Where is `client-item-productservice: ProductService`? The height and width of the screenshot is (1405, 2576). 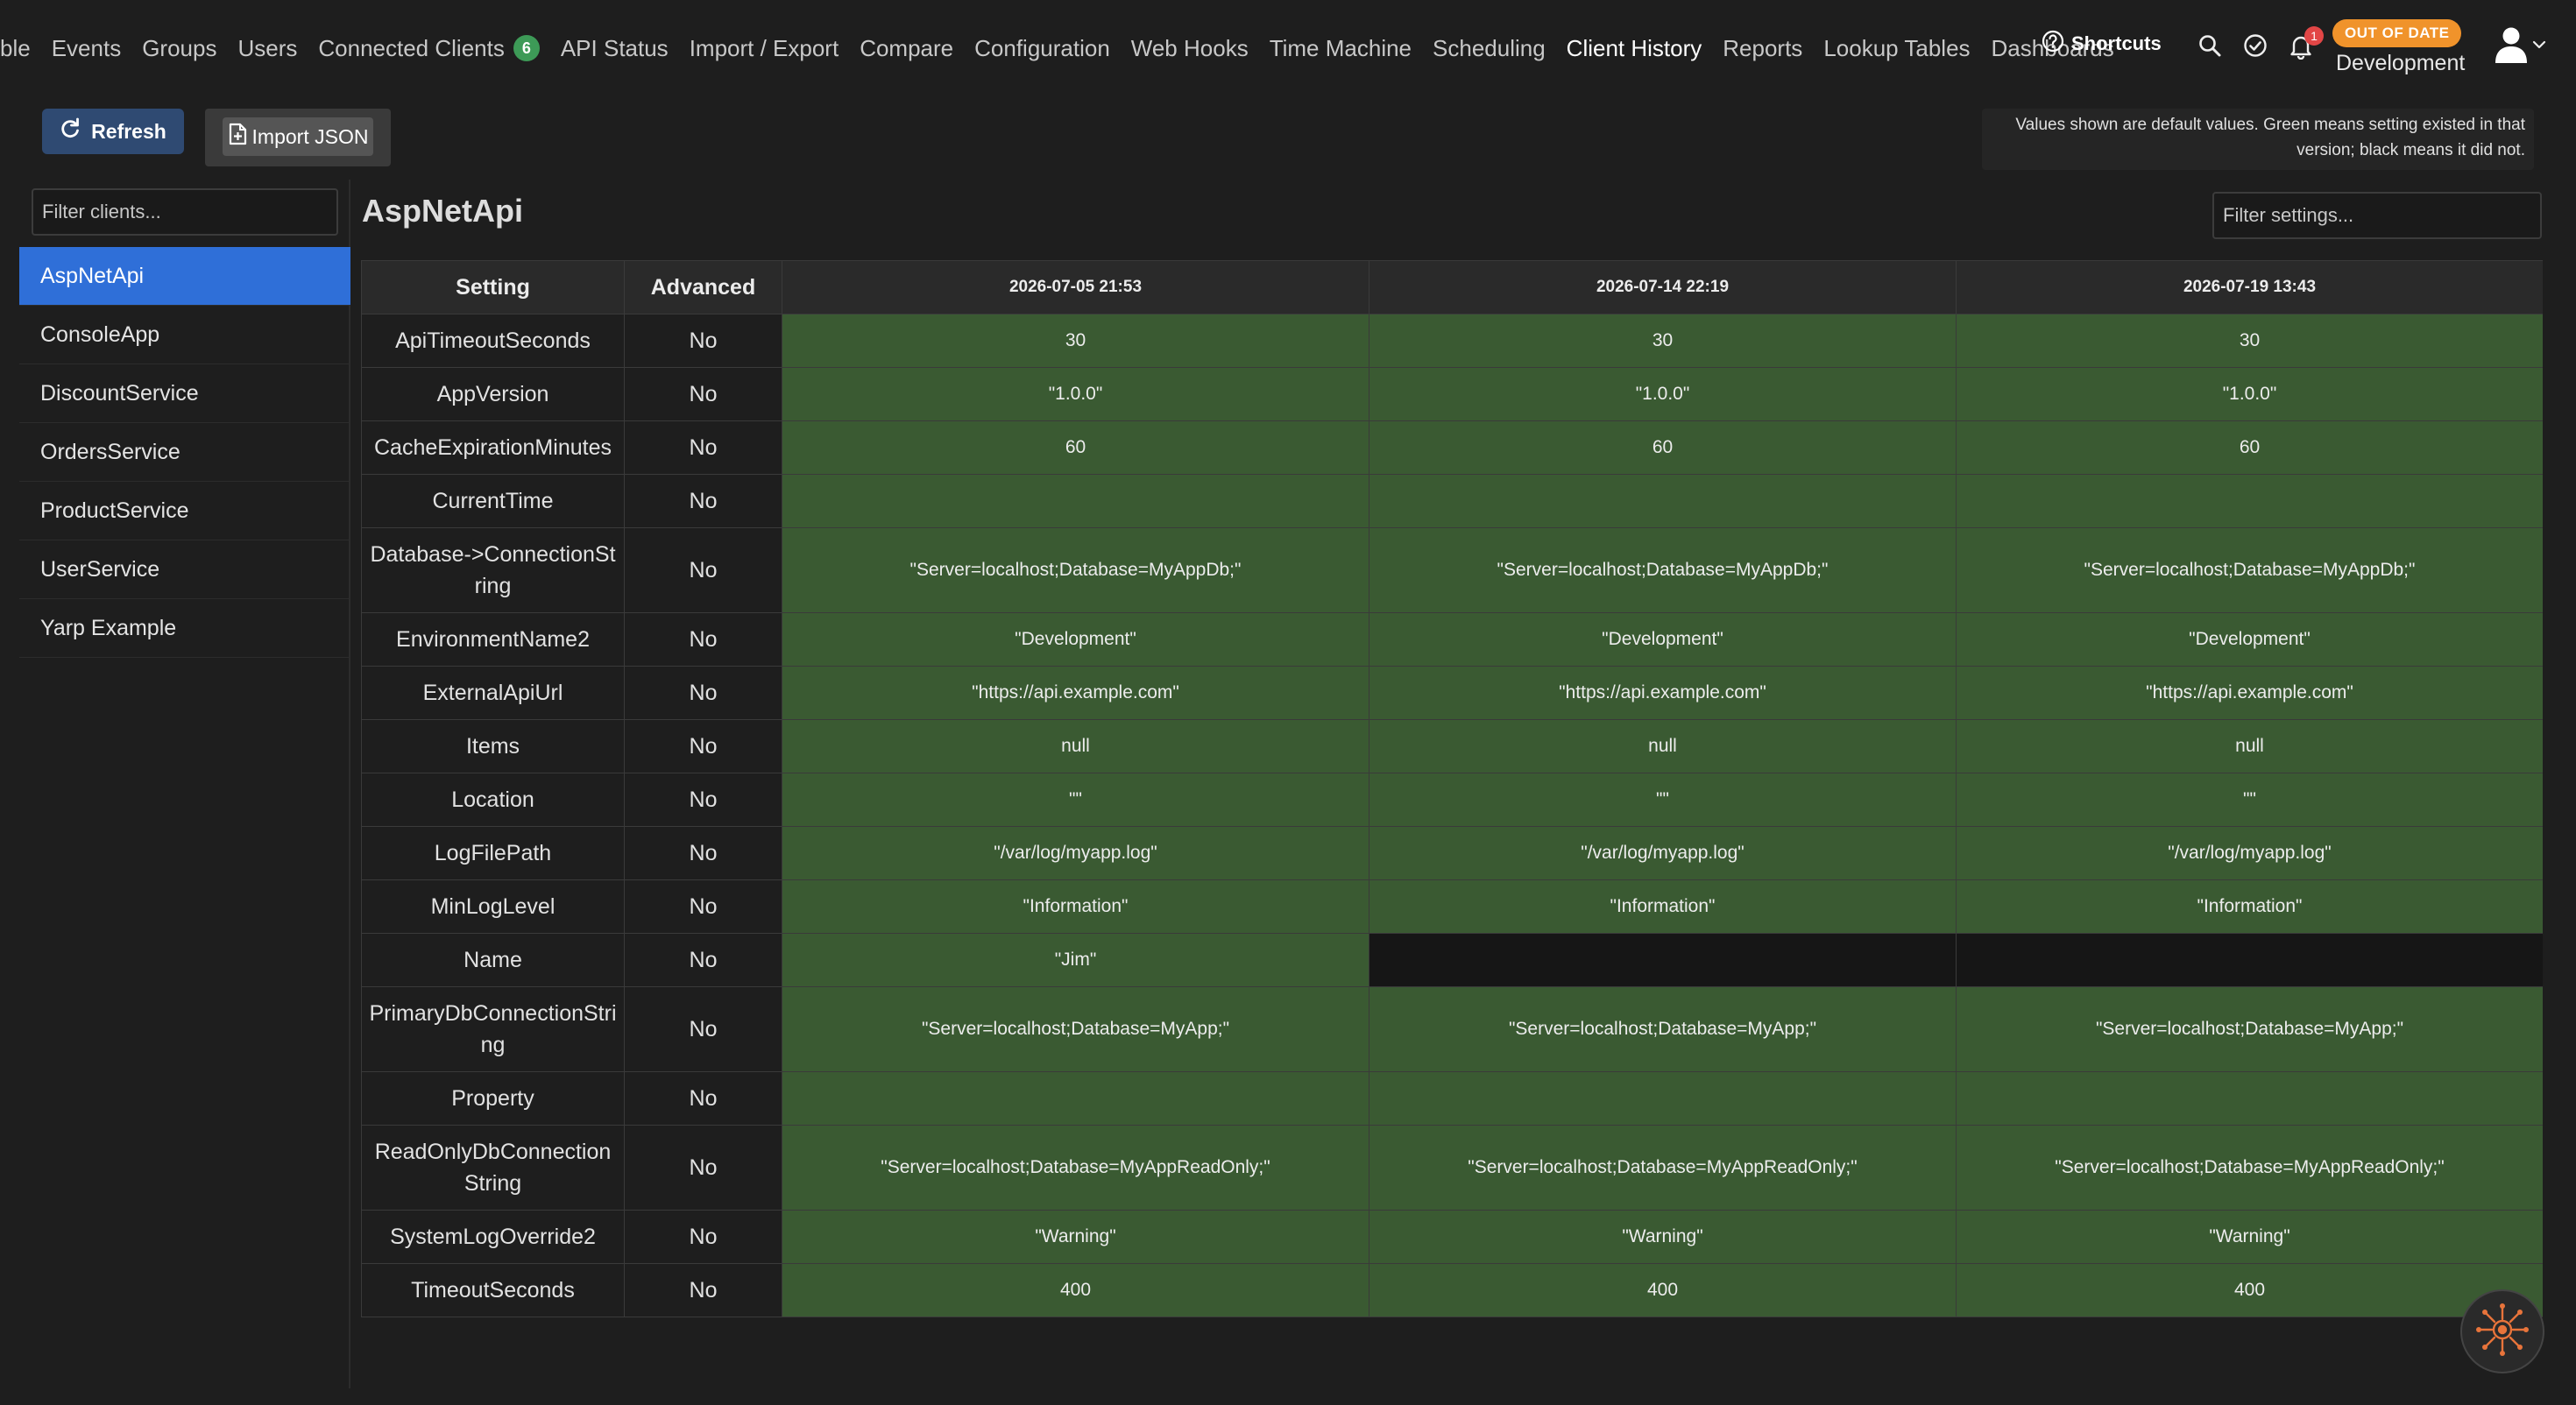
client-item-productservice: ProductService is located at coordinates (184, 511).